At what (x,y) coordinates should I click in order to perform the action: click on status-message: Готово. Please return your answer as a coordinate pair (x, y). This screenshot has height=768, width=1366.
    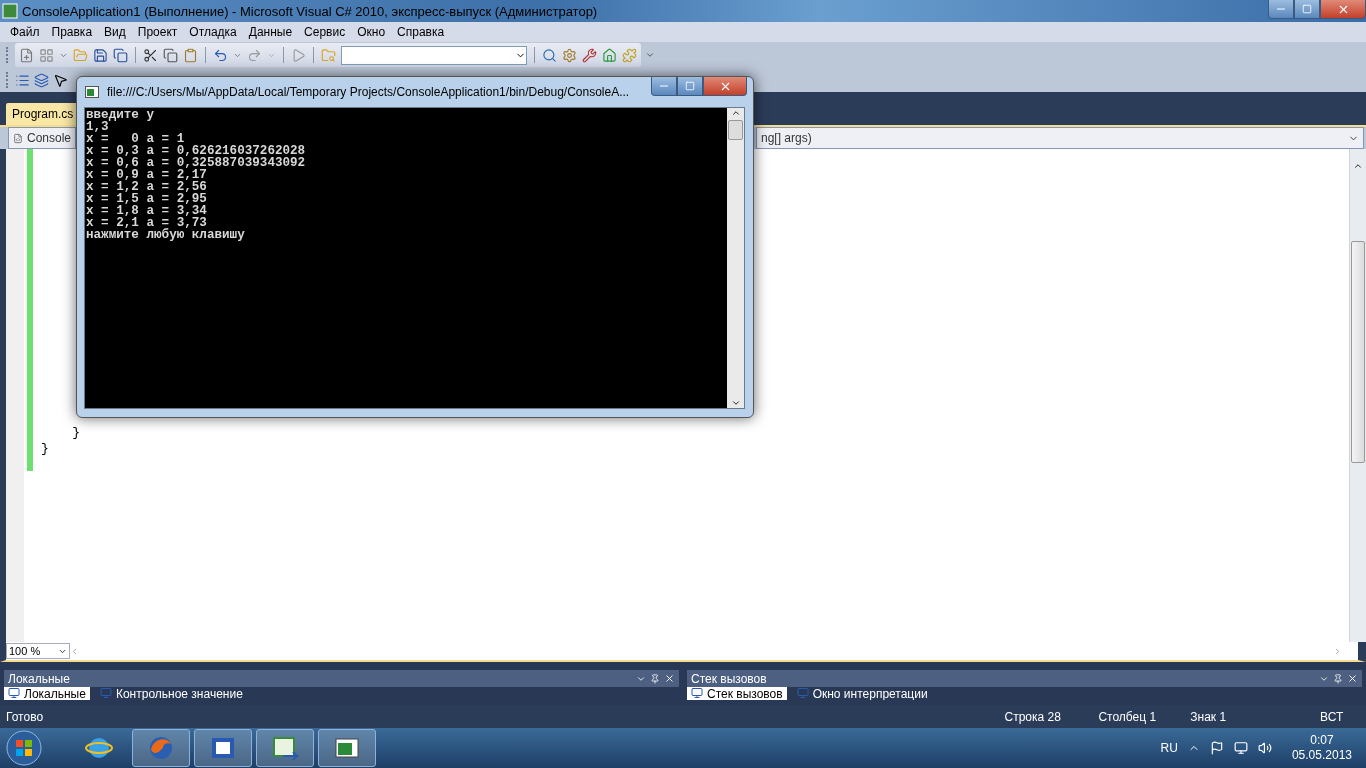
    Looking at the image, I should click on (25, 716).